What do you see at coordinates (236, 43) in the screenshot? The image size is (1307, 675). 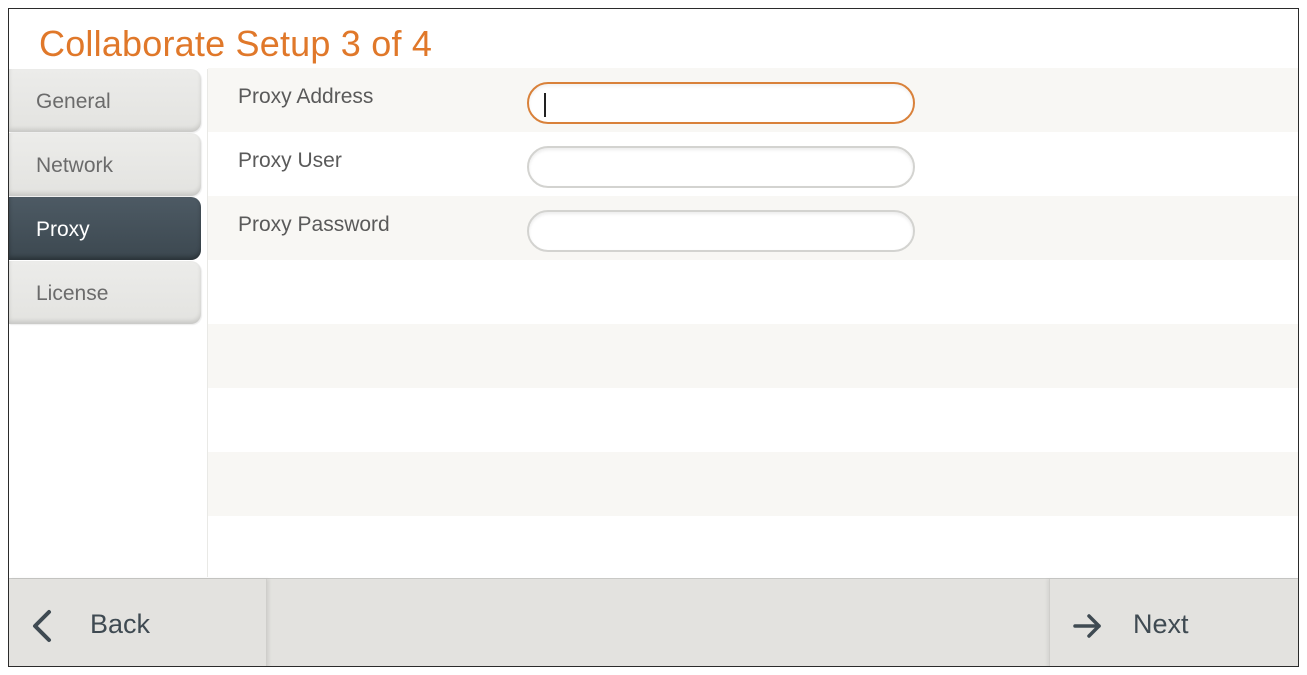 I see `page-title: Collaborate Setup 3 of 4` at bounding box center [236, 43].